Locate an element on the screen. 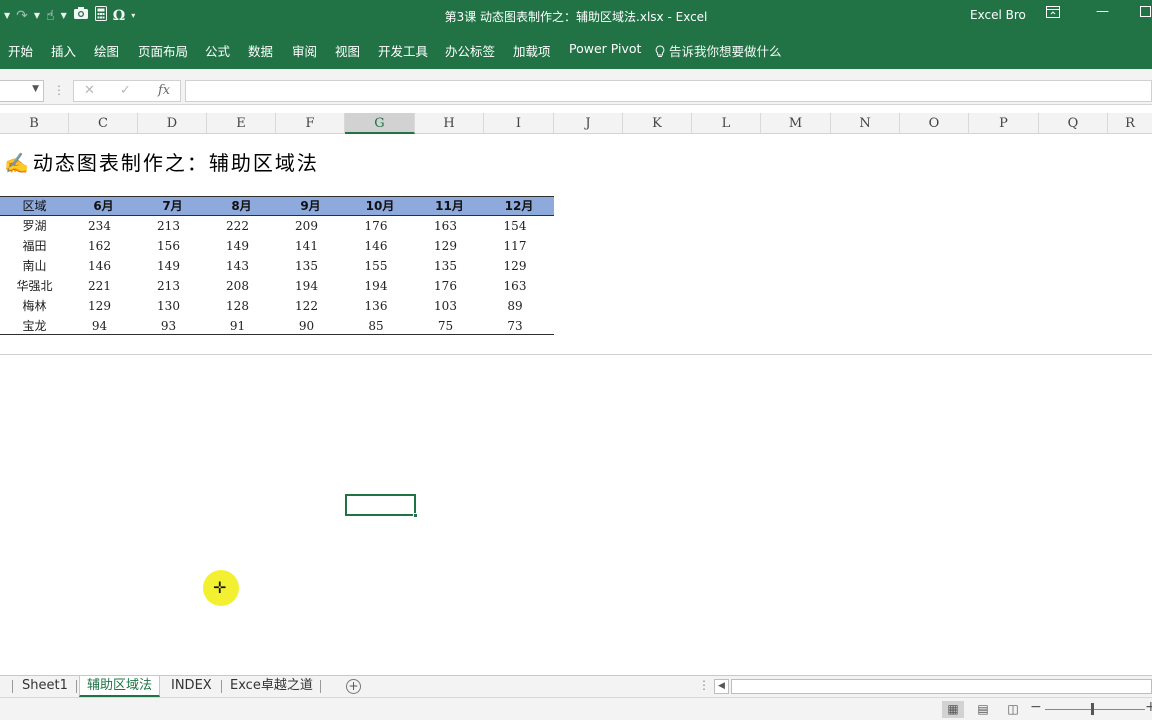  maximize-icon is located at coordinates (1145, 13).